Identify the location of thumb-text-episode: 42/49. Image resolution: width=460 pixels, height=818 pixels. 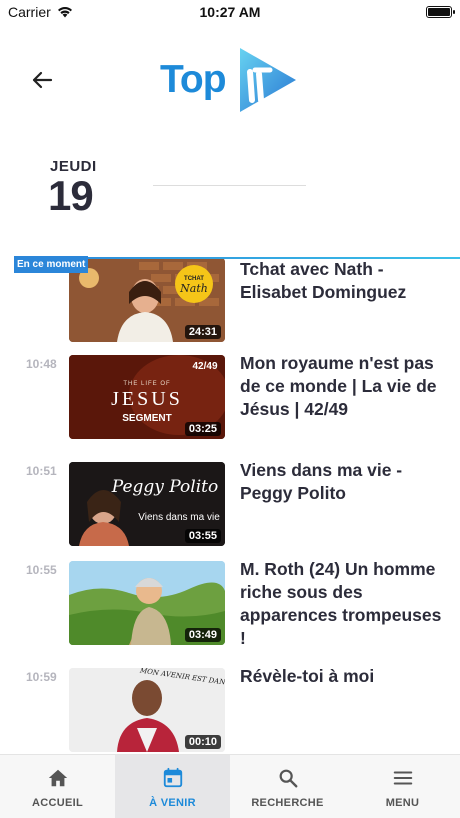
(204, 366).